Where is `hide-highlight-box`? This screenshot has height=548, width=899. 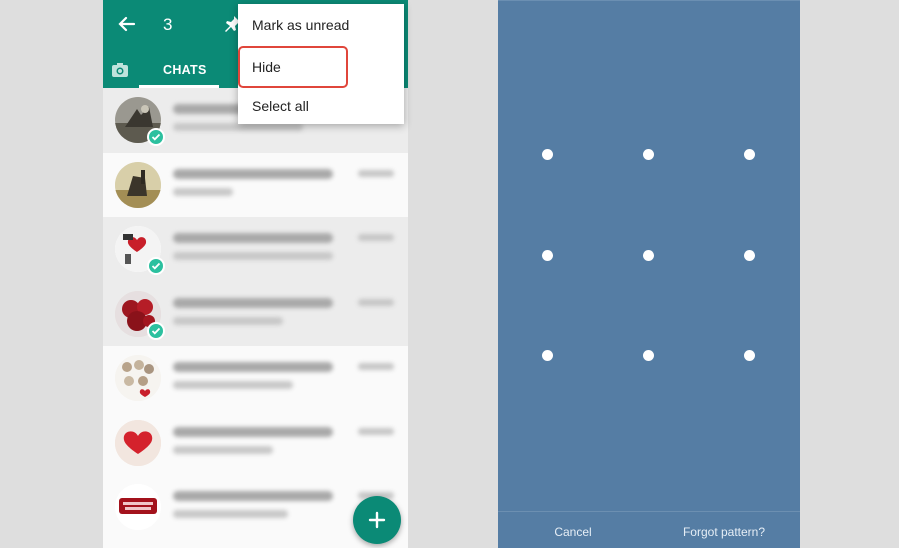 hide-highlight-box is located at coordinates (293, 67).